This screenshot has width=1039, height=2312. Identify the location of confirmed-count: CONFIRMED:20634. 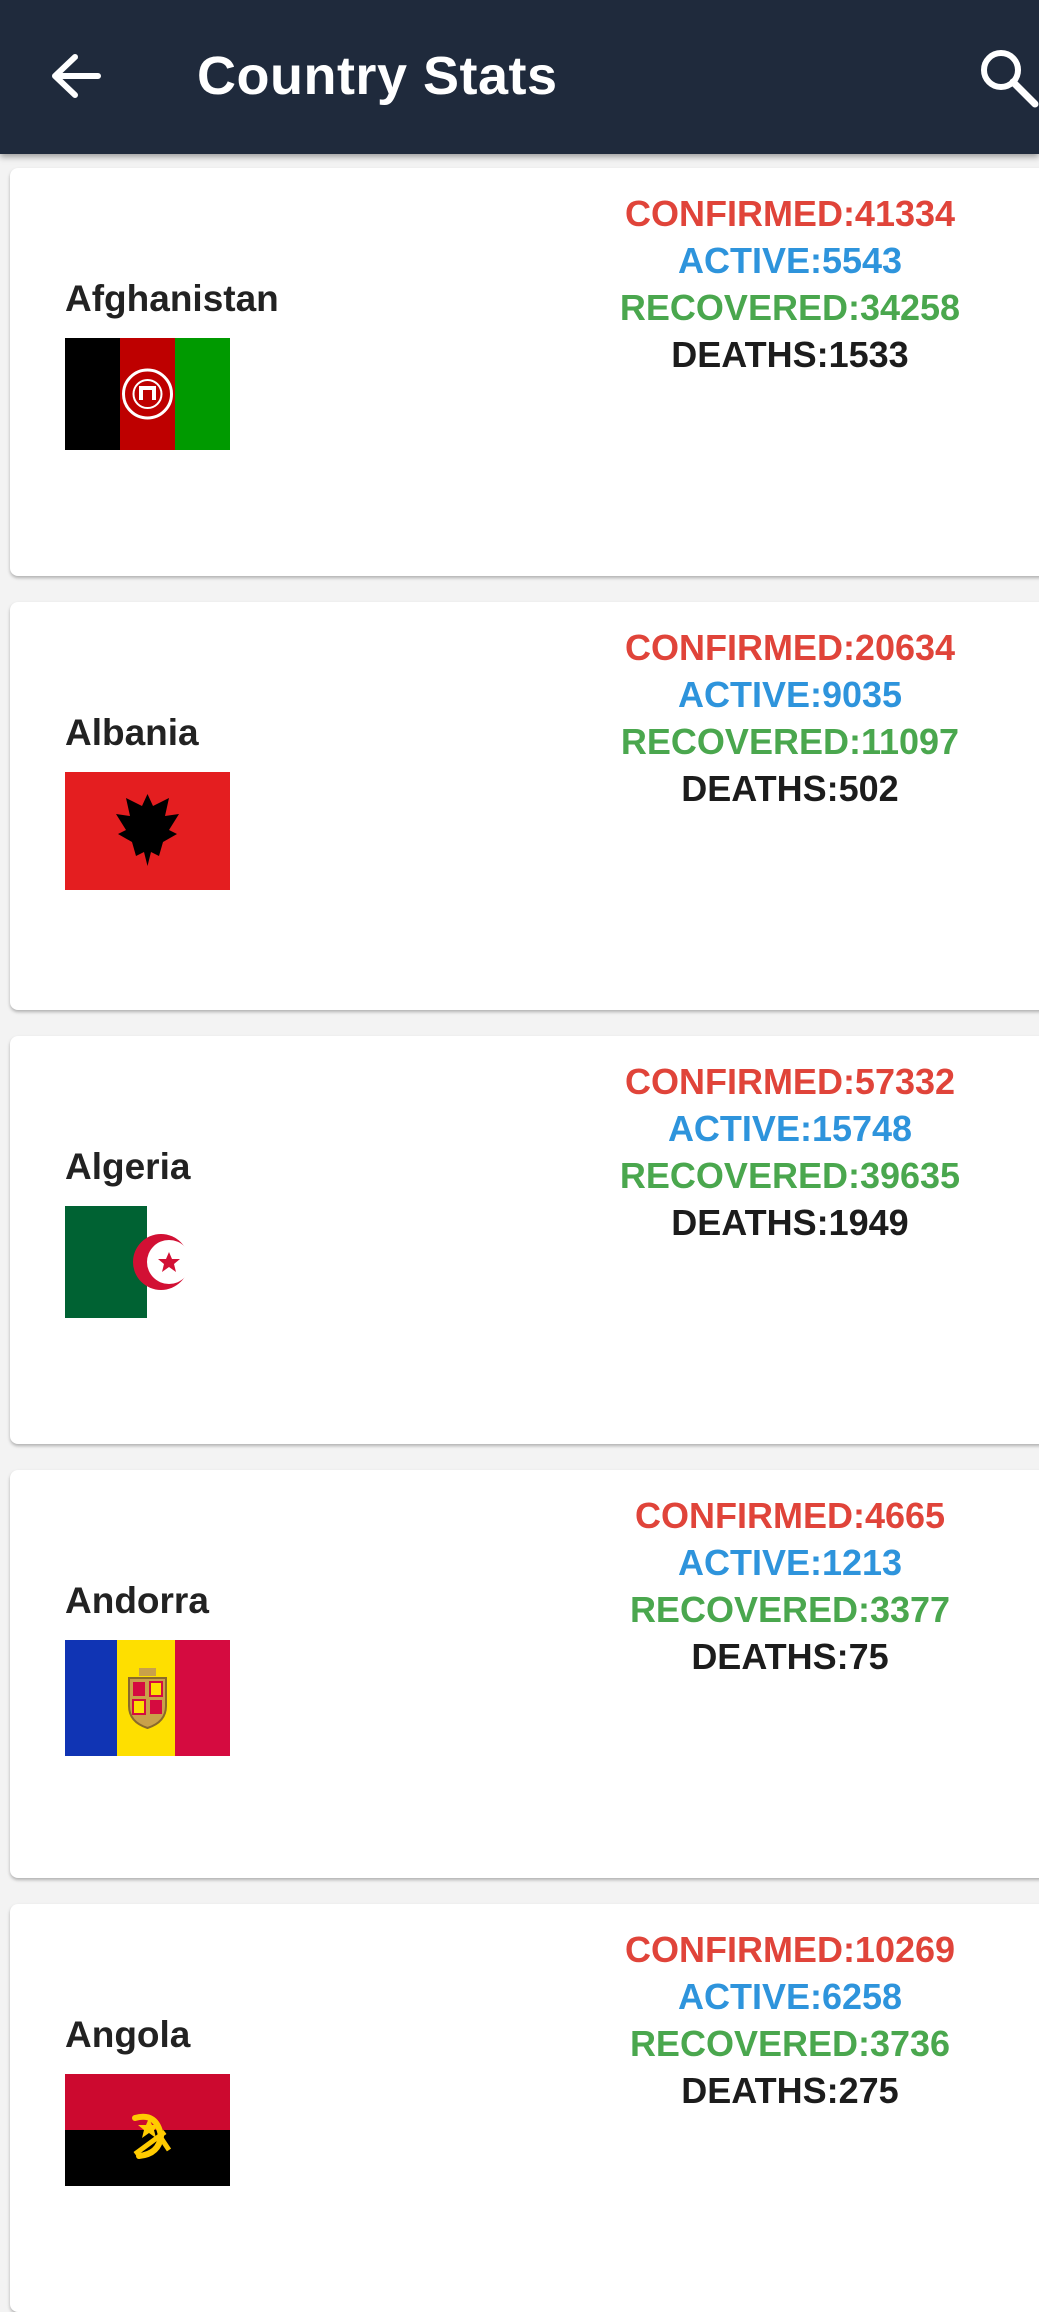
(790, 647).